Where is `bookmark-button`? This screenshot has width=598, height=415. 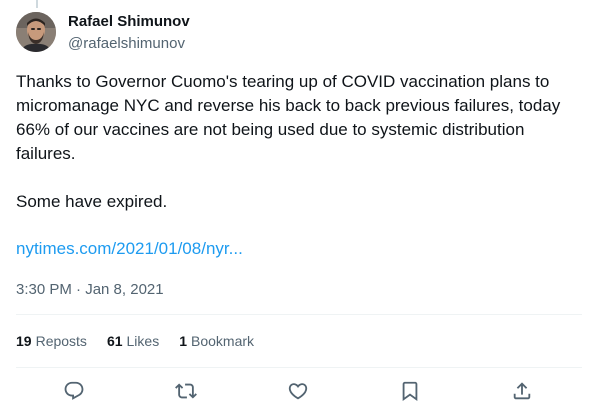 bookmark-button is located at coordinates (410, 391).